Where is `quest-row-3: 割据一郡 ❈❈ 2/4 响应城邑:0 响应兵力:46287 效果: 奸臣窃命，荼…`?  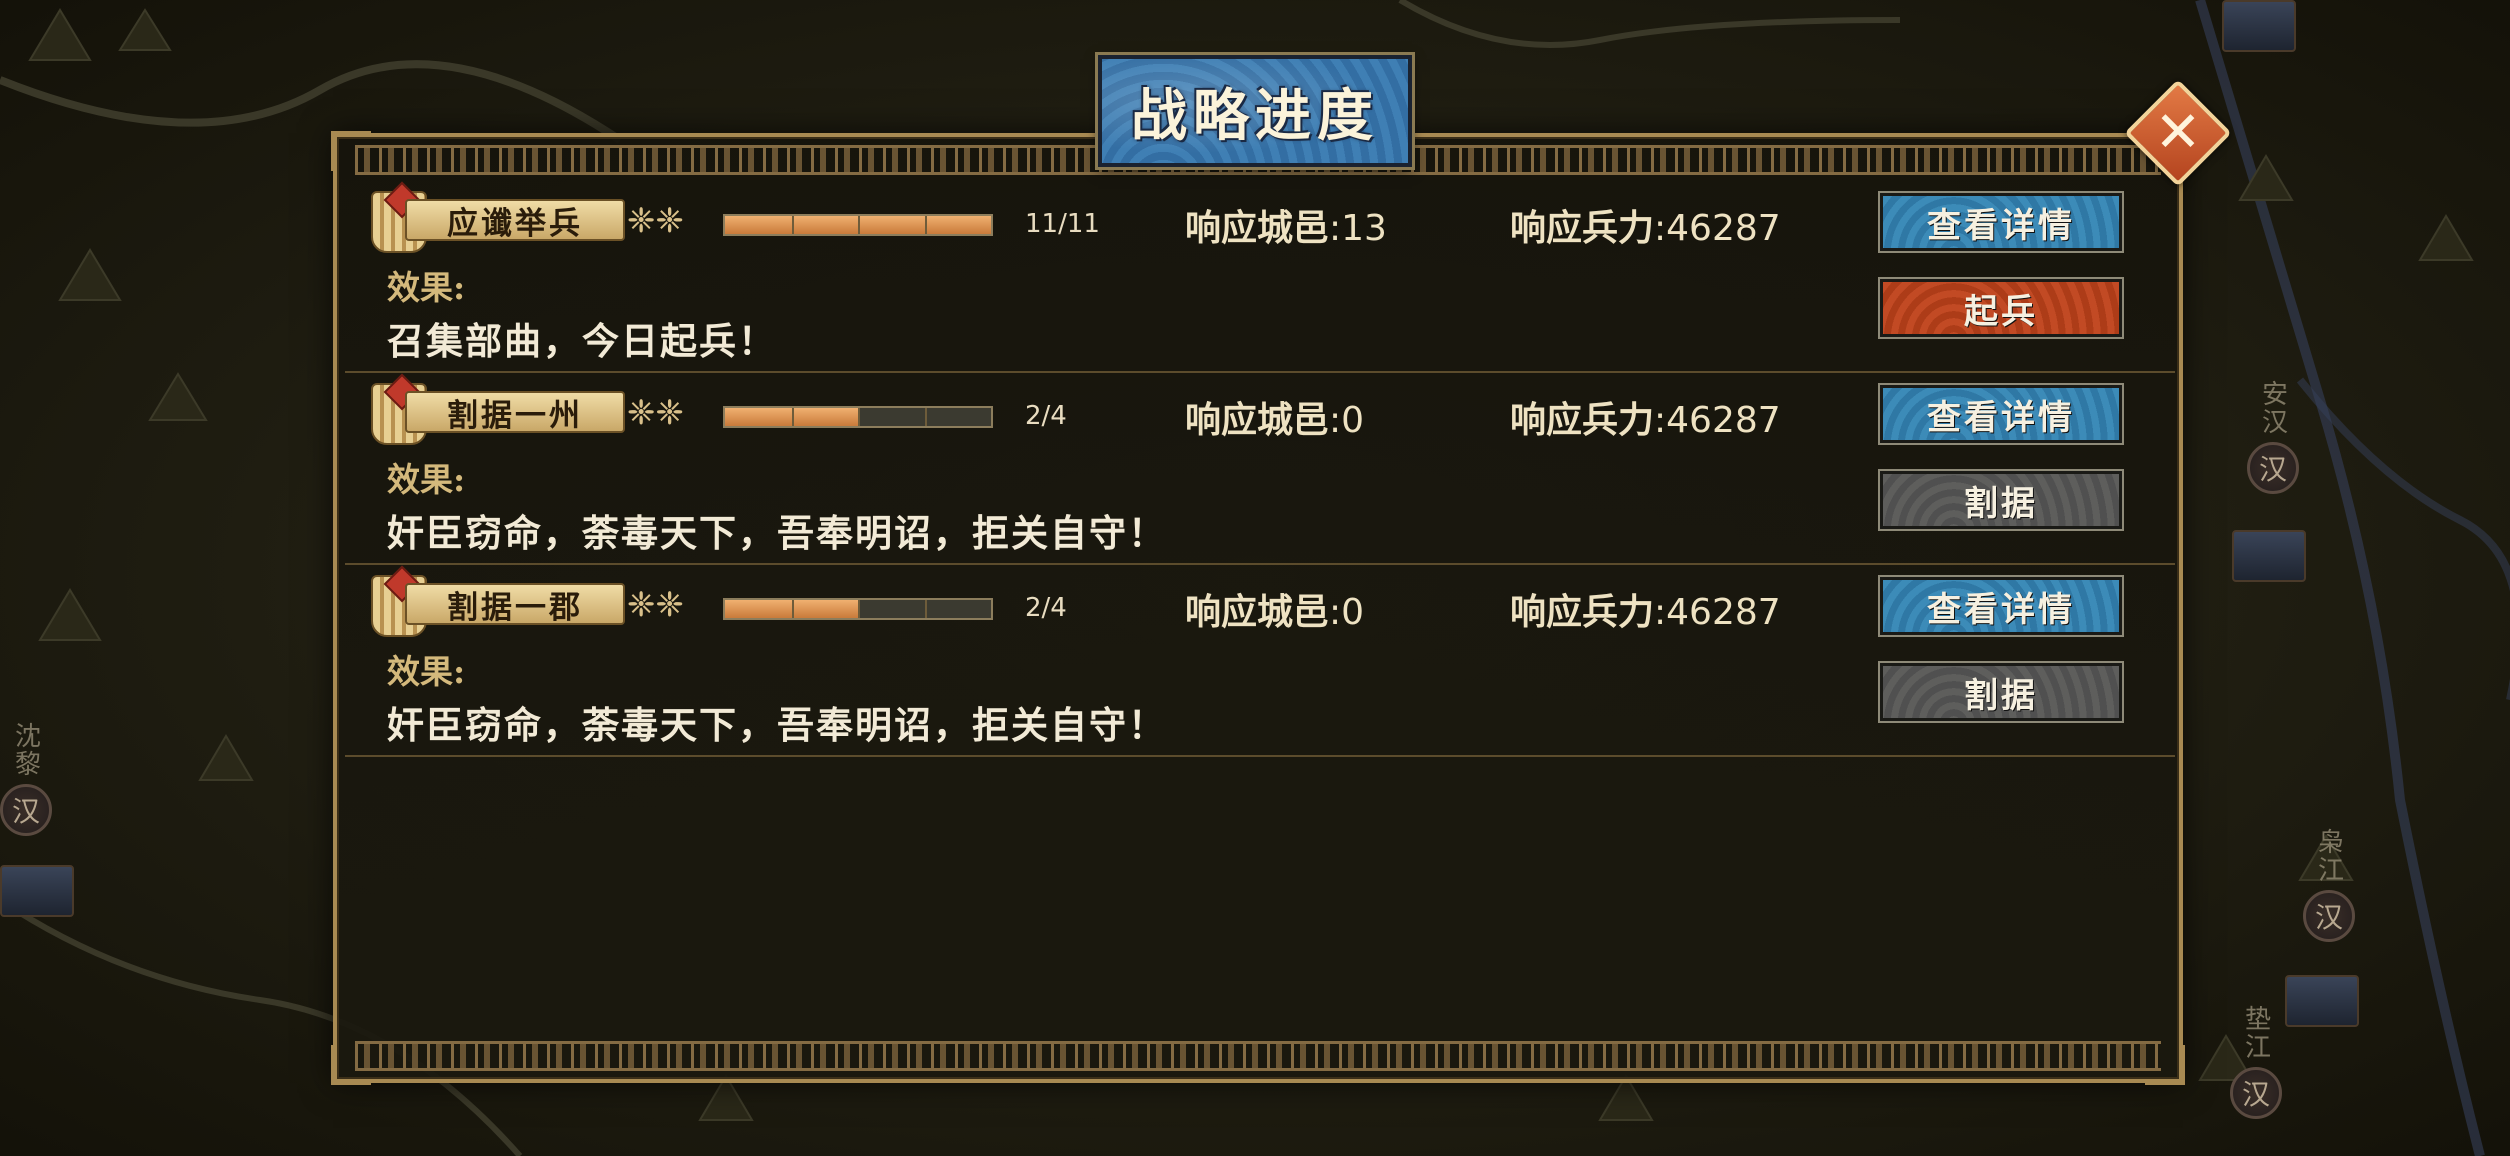
quest-row-3: 割据一郡 ❈❈ 2/4 响应城邑:0 响应兵力:46287 效果: 奸臣窃命，荼… is located at coordinates (1260, 661).